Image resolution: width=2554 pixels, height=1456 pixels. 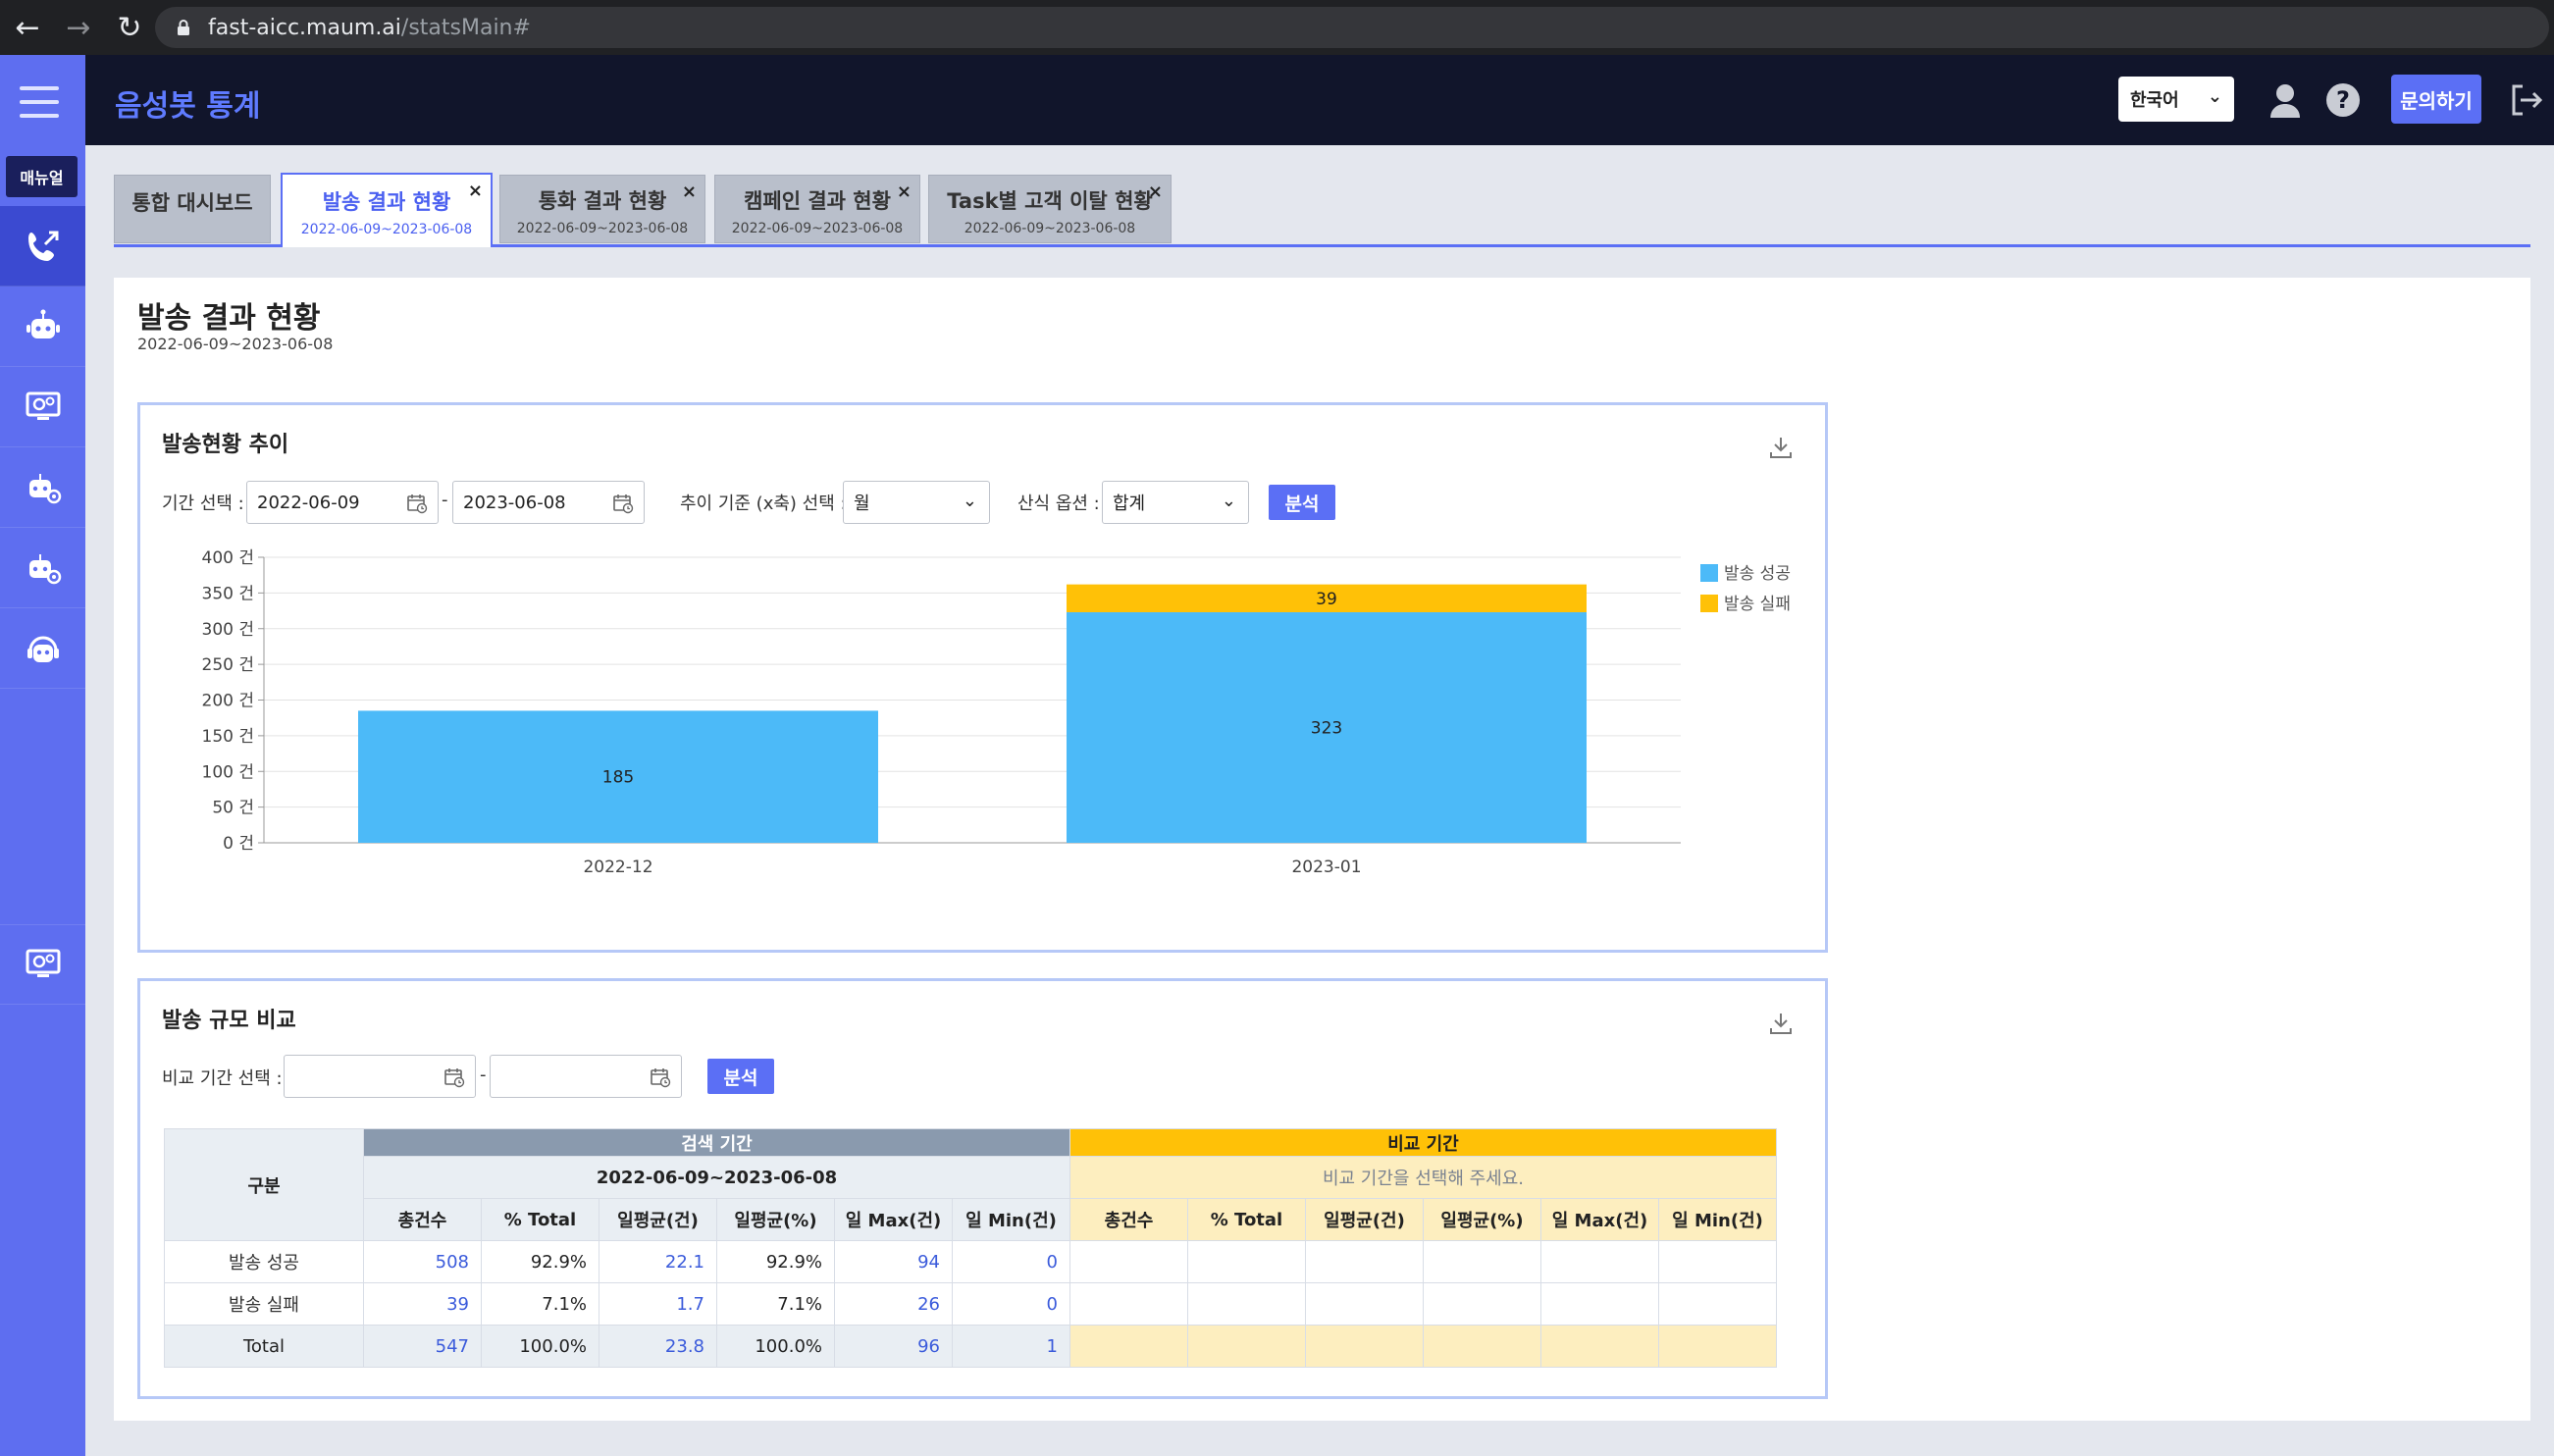 I want to click on compare-start-date-input, so click(x=380, y=1076).